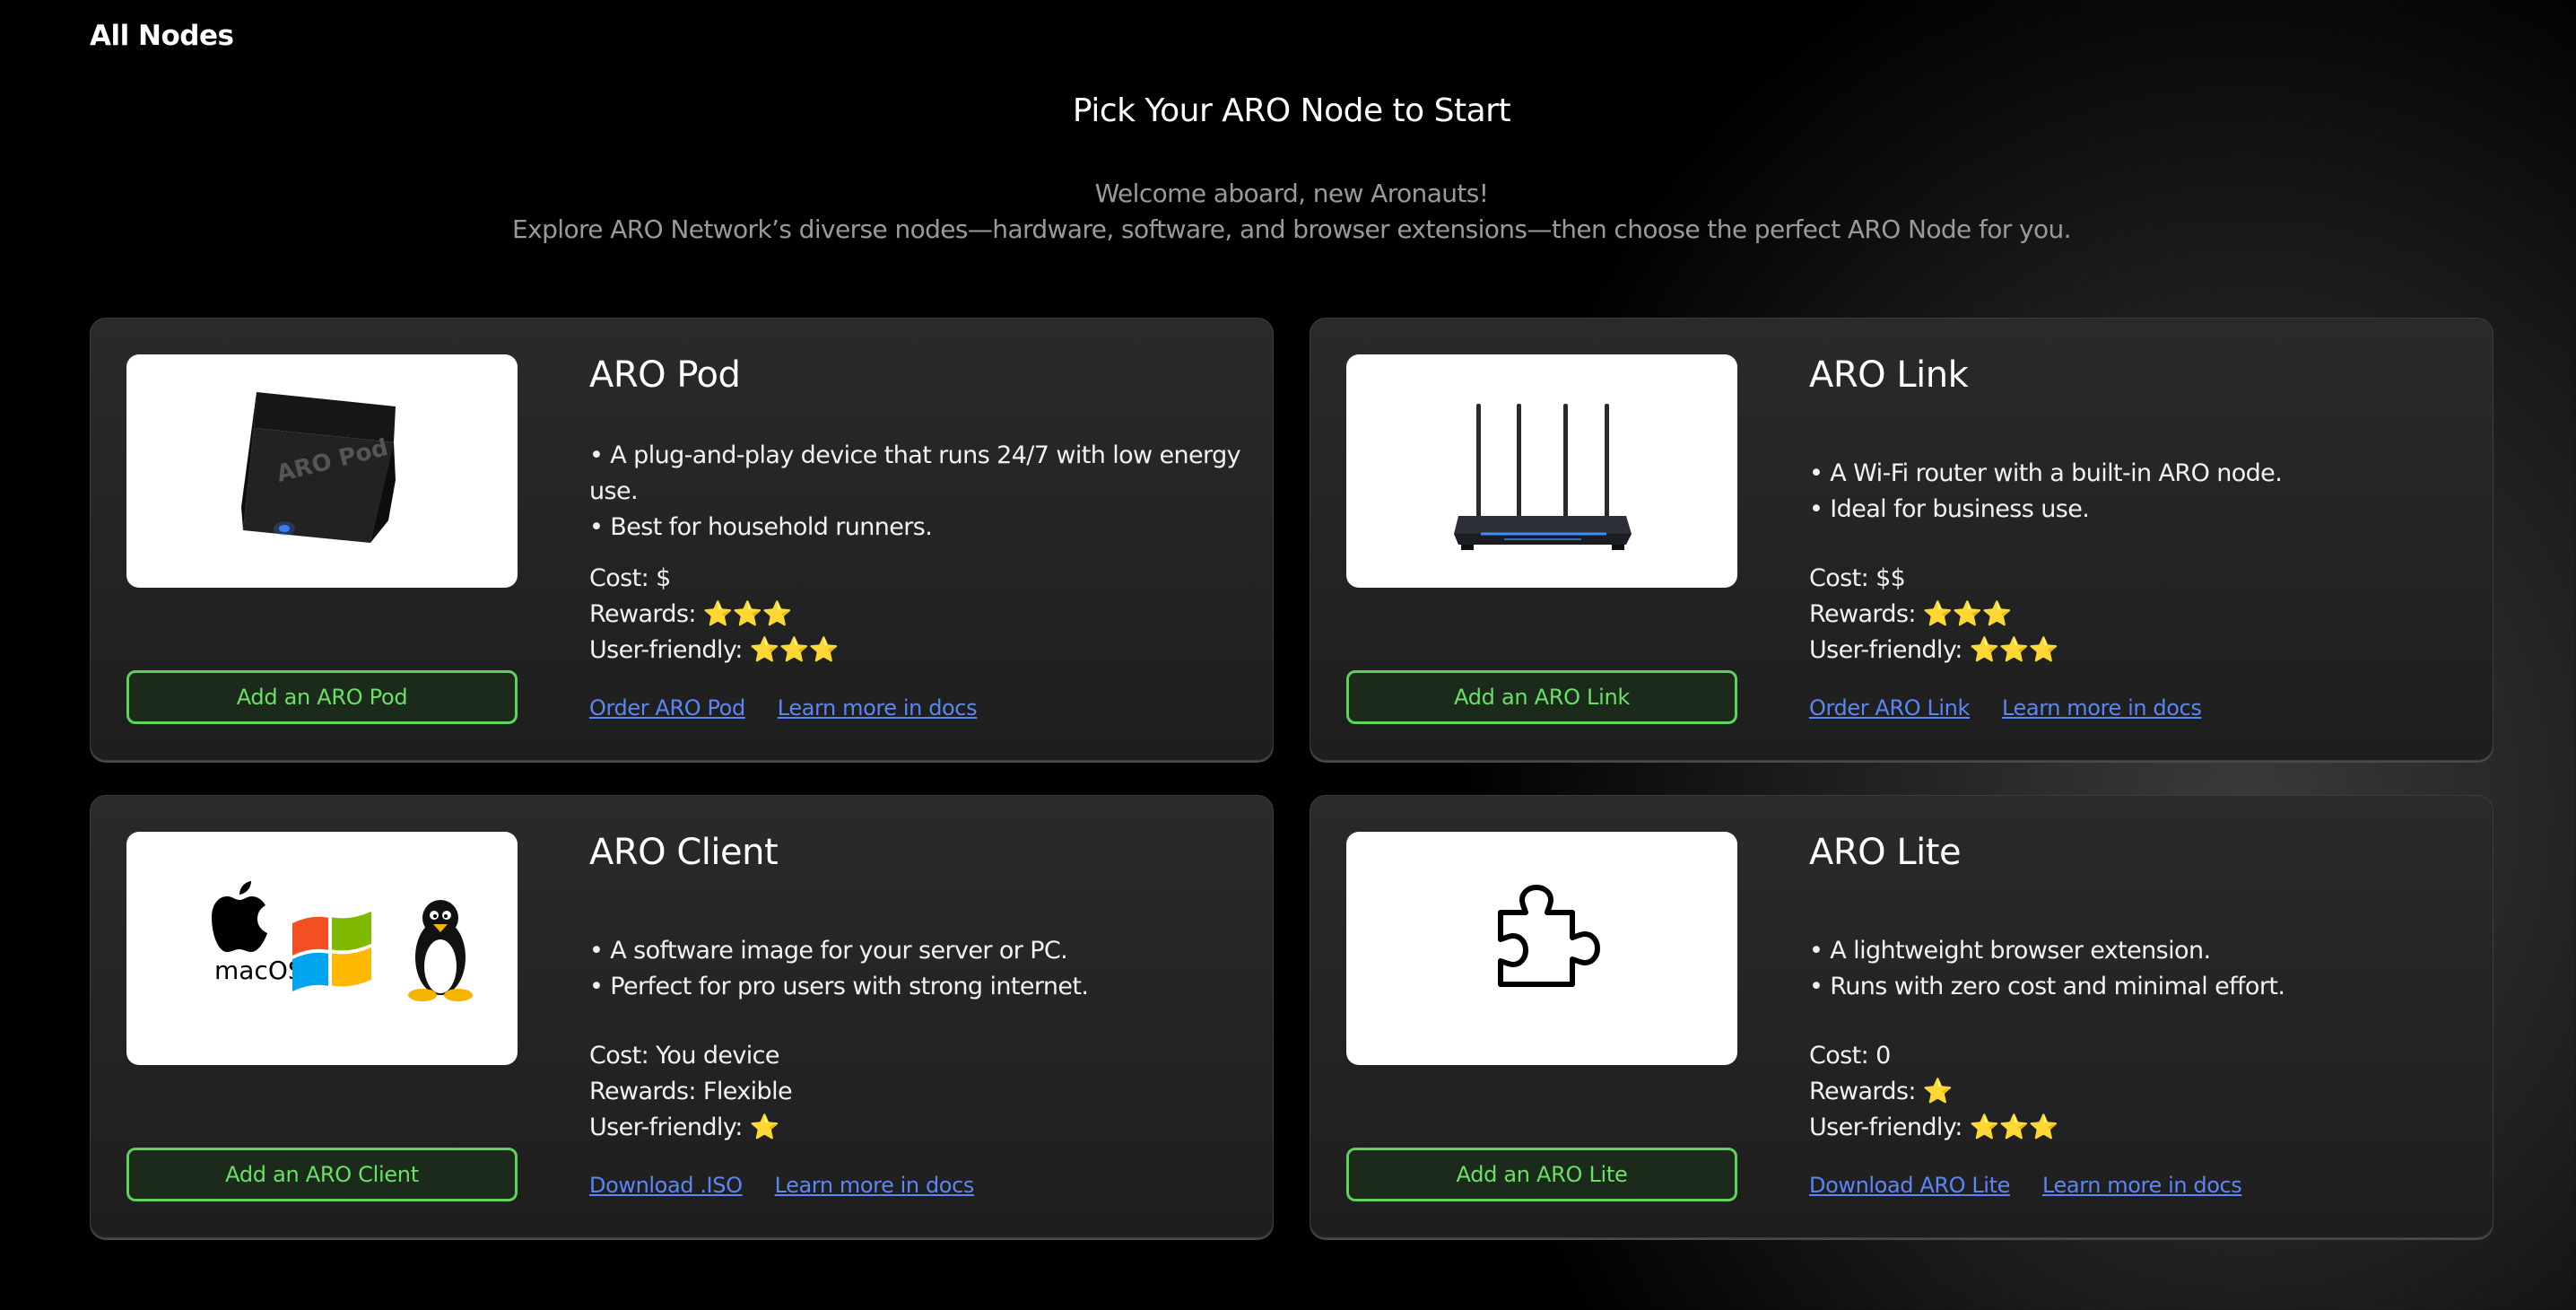  Describe the element at coordinates (1541, 471) in the screenshot. I see `wifi-router-icon` at that location.